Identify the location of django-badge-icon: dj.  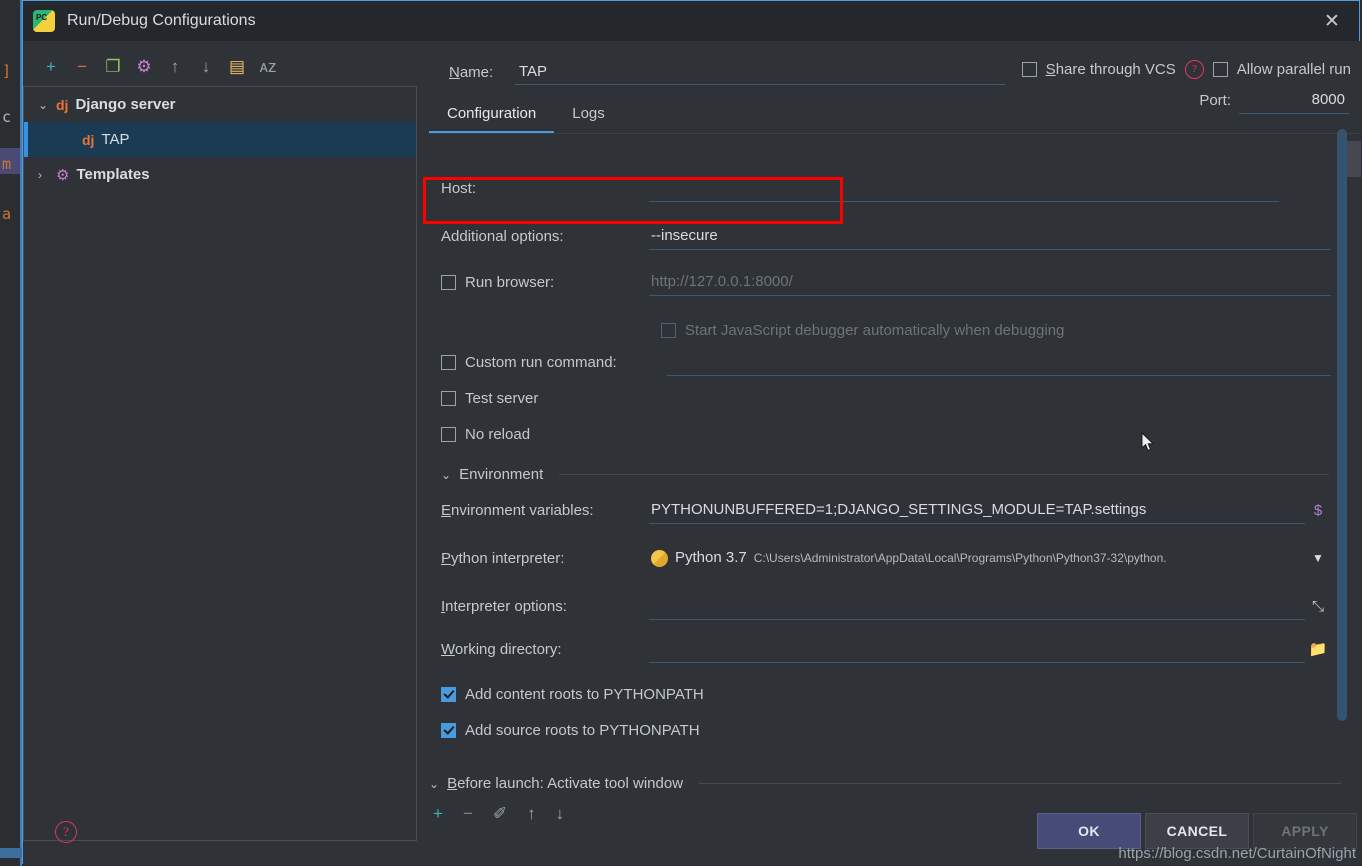
(88, 139).